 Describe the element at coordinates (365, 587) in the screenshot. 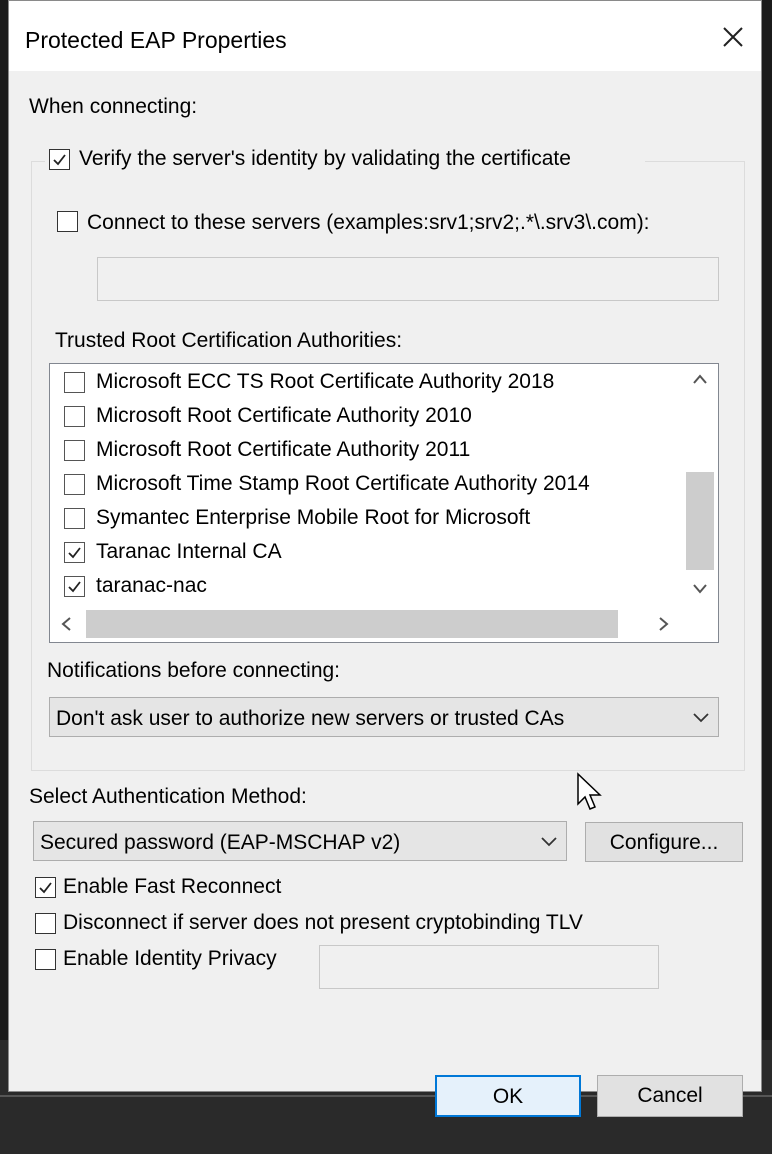

I see `list-item: taranac-nac` at that location.